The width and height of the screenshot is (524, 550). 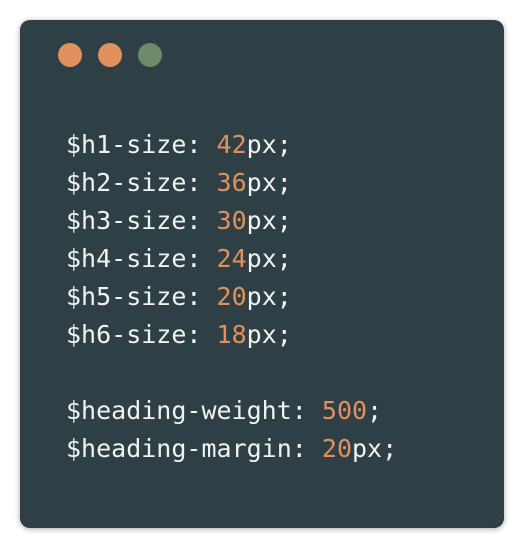 I want to click on variable-name: $h4-size, so click(x=126, y=258).